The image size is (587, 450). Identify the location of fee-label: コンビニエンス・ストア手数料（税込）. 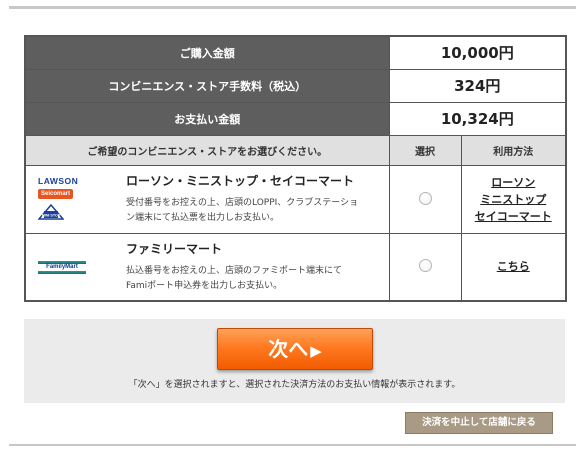
(207, 85).